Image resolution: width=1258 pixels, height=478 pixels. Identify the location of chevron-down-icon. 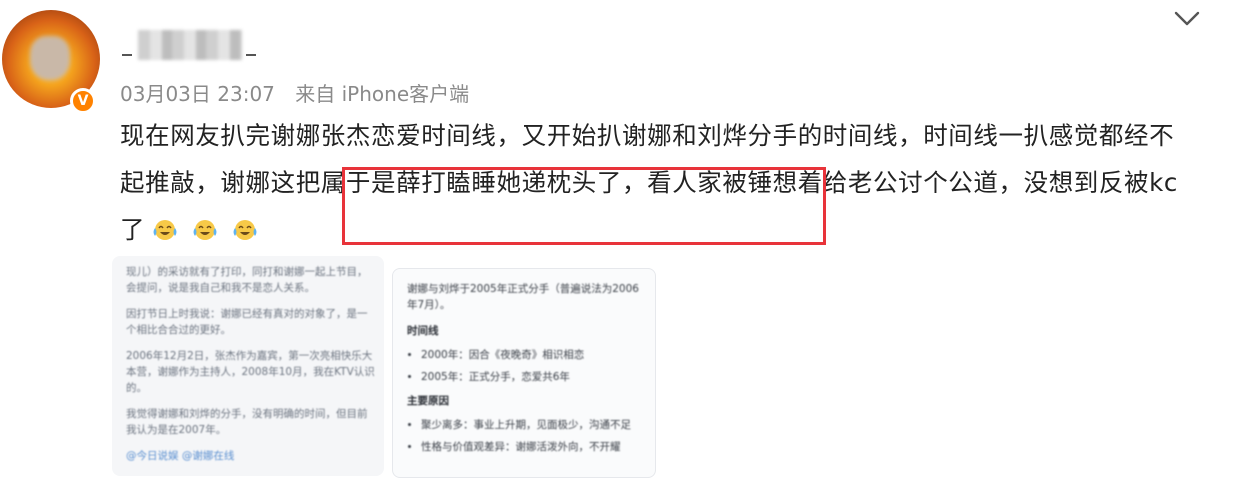
(1187, 19).